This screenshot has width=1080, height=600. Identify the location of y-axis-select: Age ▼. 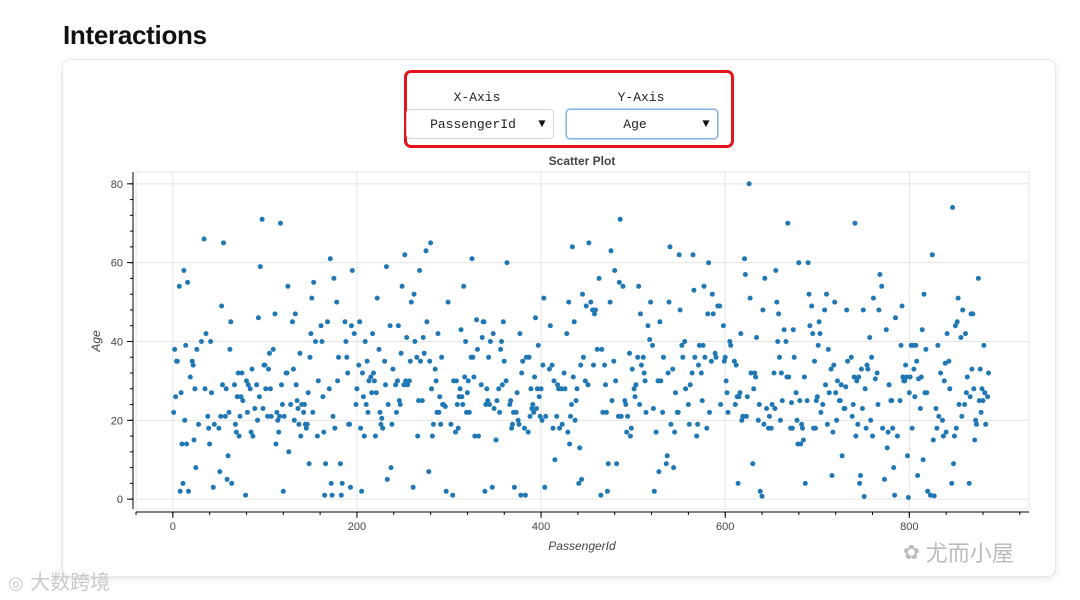
(642, 124).